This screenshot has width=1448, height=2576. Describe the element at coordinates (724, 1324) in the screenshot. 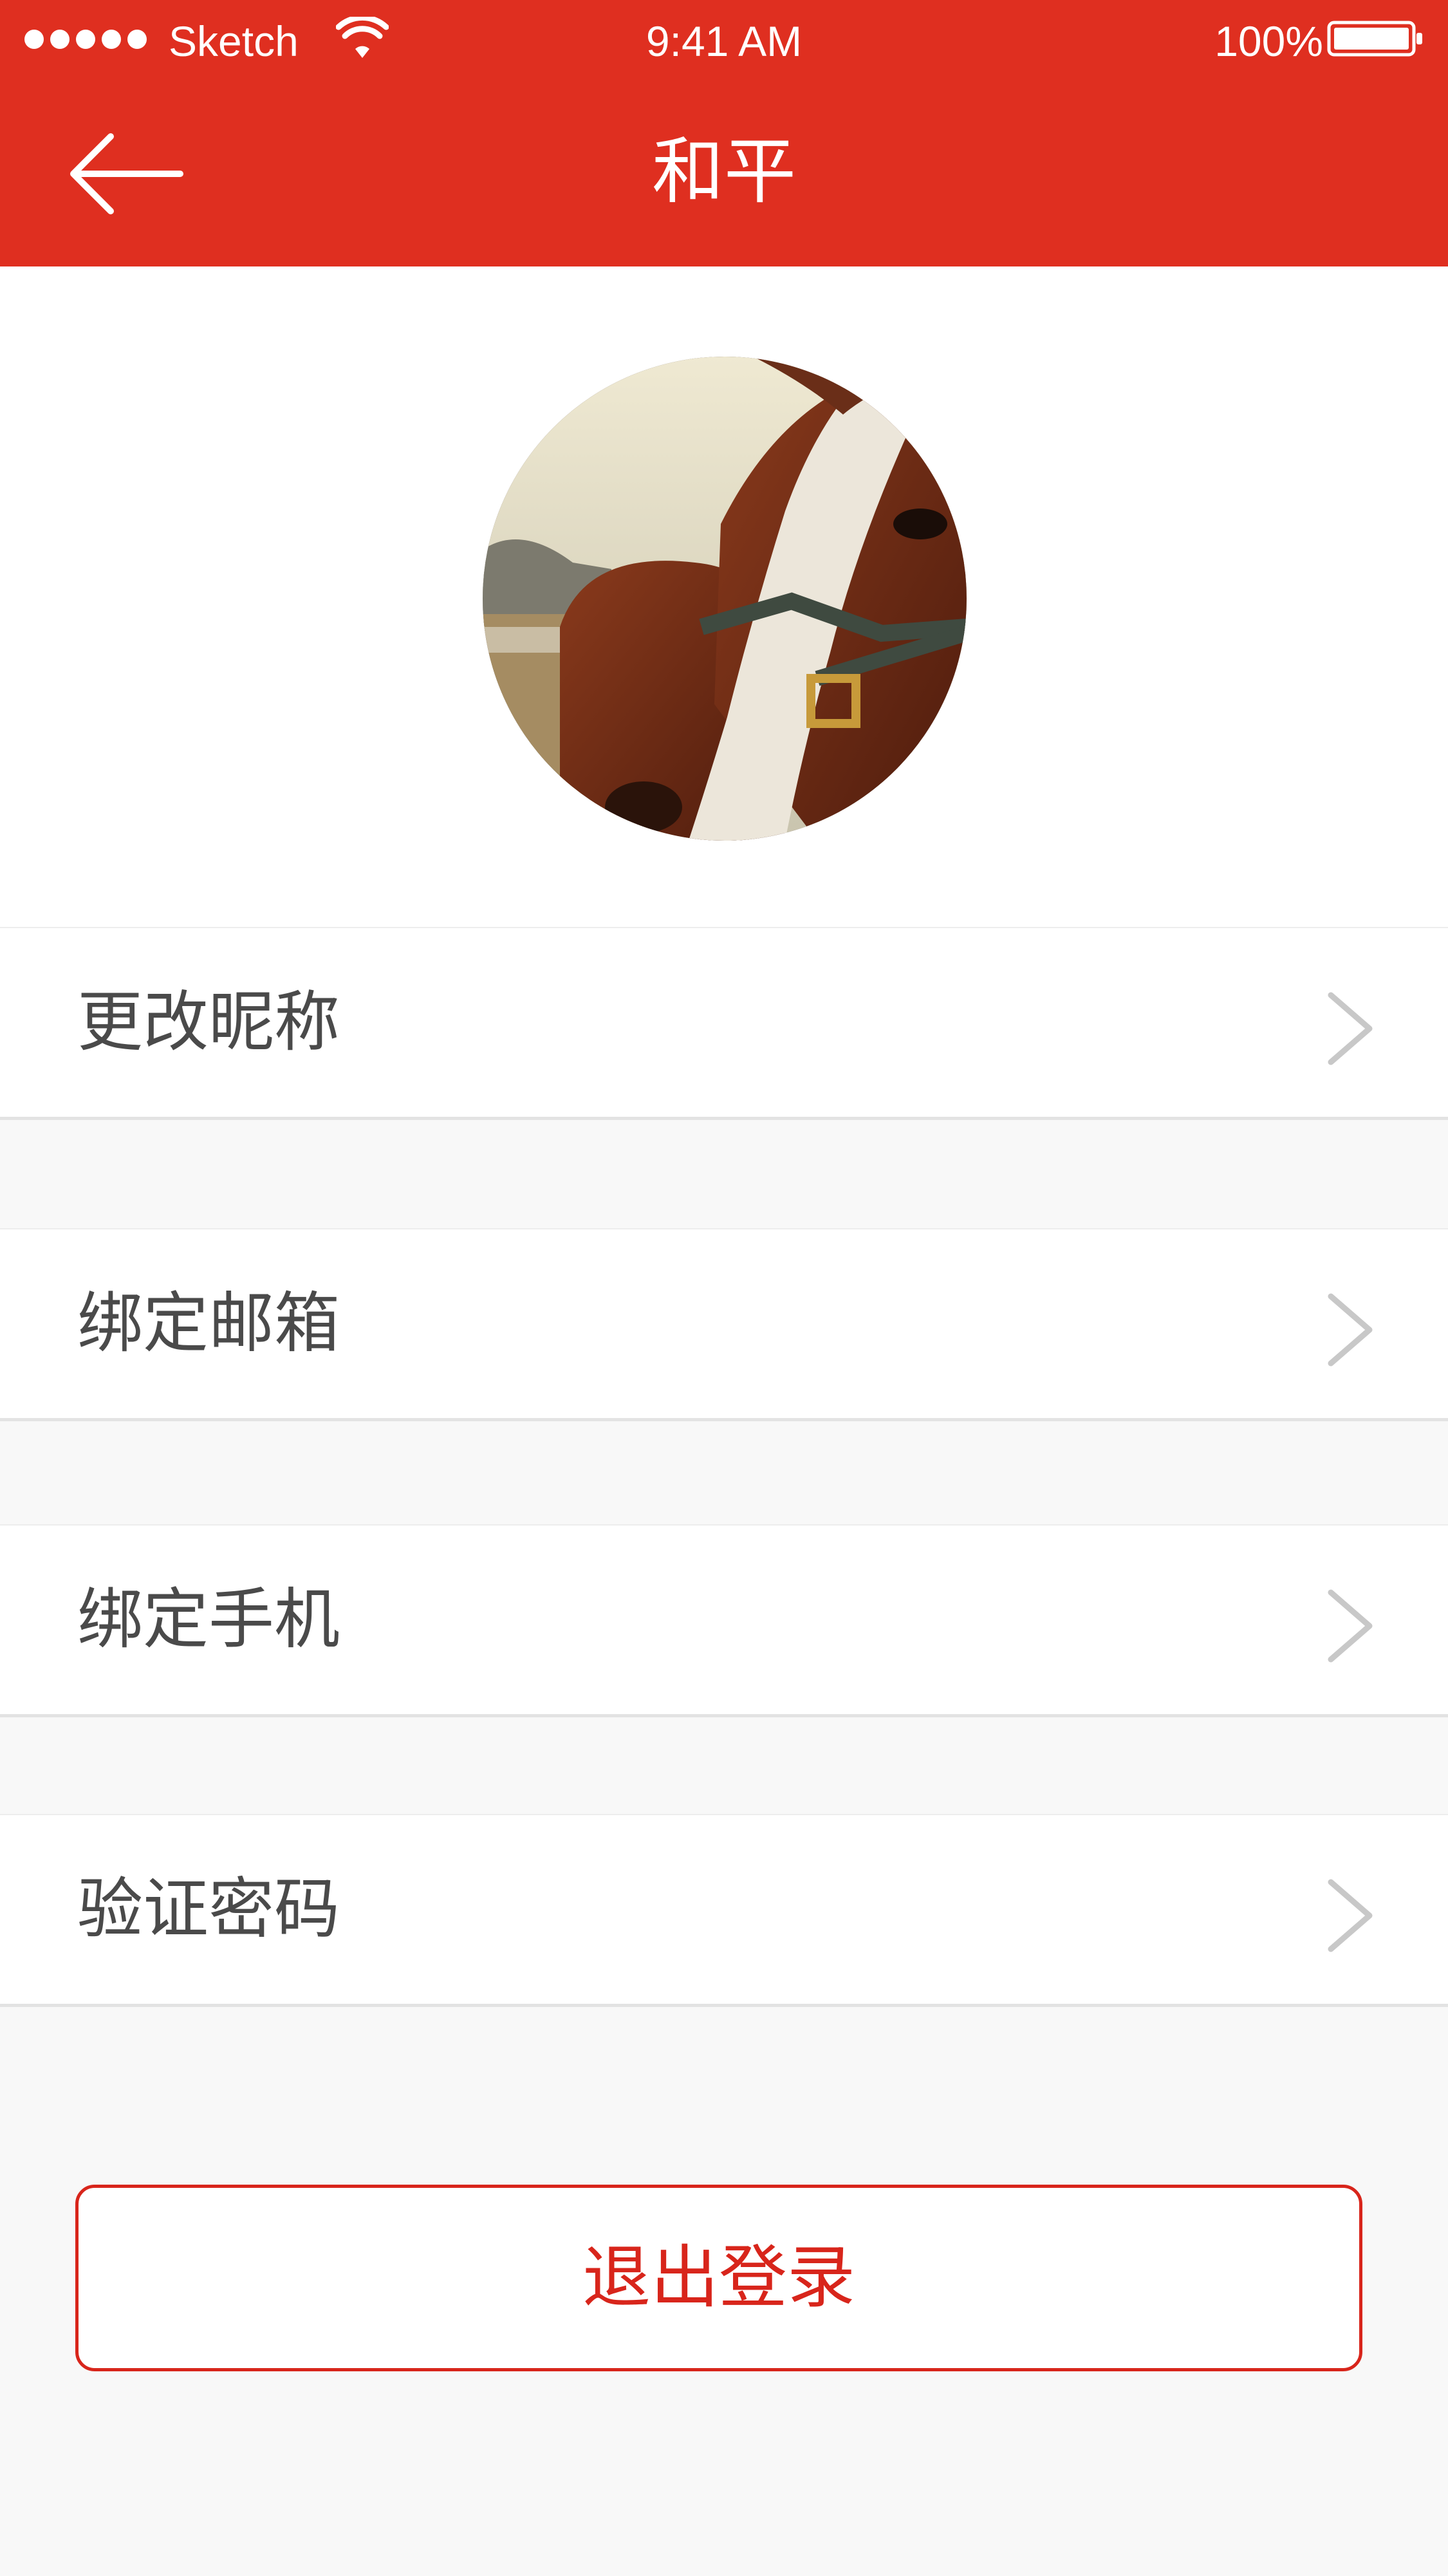

I see `menu-item-bind-email: 绑定邮箱` at that location.